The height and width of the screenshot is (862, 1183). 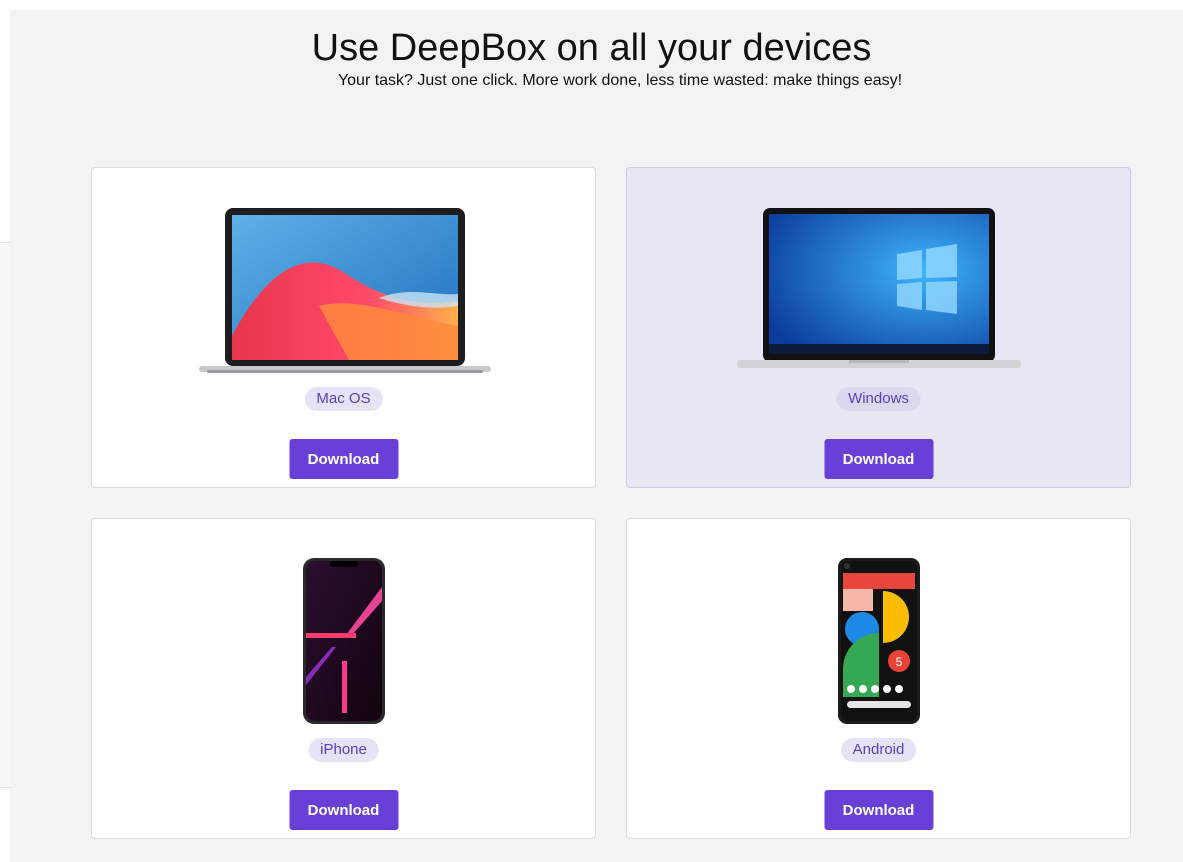 I want to click on platform-label-macos: Mac OS, so click(x=343, y=399).